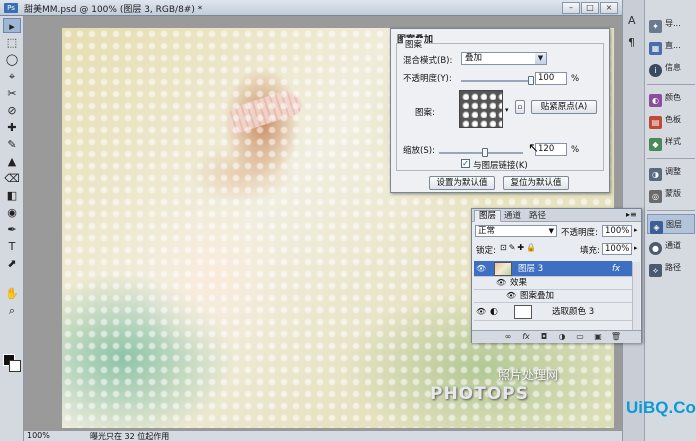  What do you see at coordinates (12, 127) in the screenshot?
I see `healing-tool-icon: ✚` at bounding box center [12, 127].